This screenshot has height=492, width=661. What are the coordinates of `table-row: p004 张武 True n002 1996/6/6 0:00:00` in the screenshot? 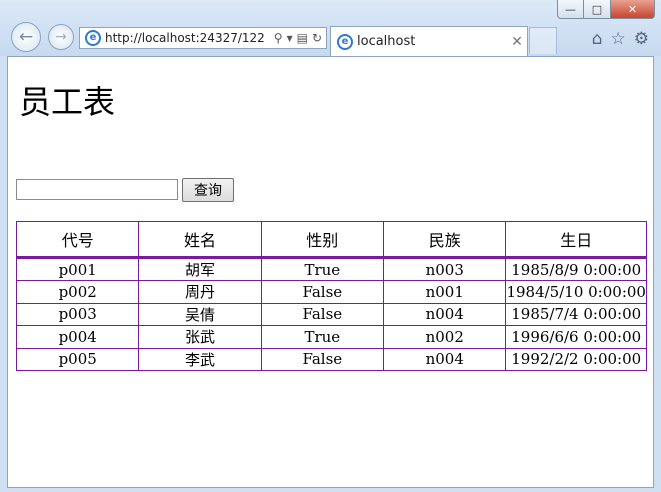 It's located at (331, 337).